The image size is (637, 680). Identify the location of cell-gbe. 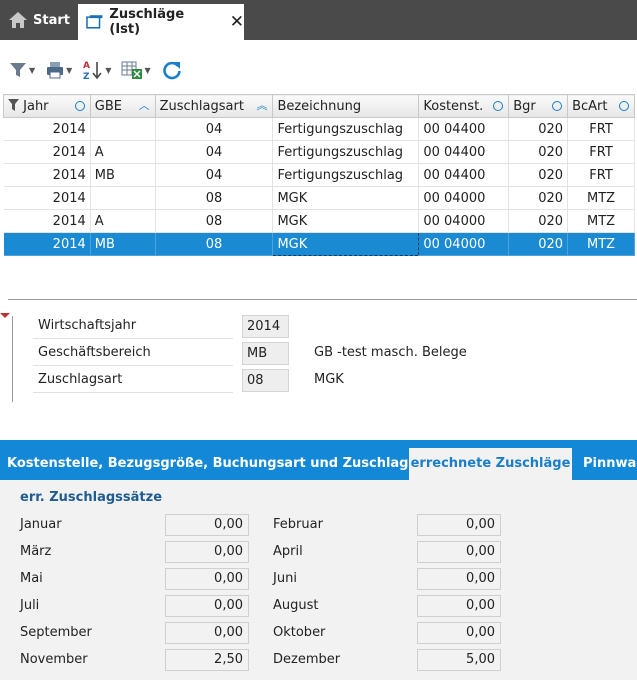
(123, 198).